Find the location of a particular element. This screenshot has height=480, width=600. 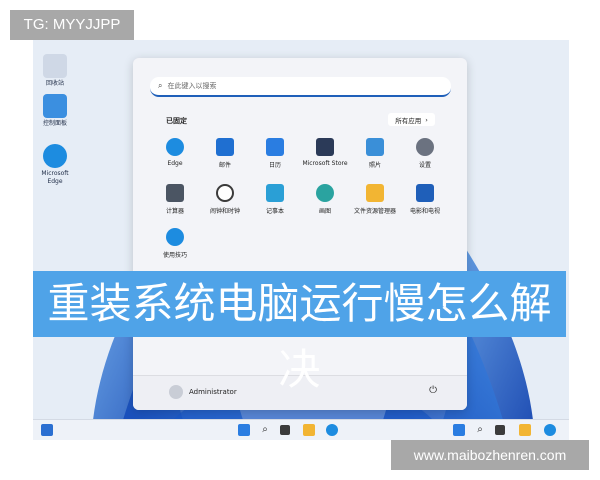

widgets-icon is located at coordinates (47, 430).